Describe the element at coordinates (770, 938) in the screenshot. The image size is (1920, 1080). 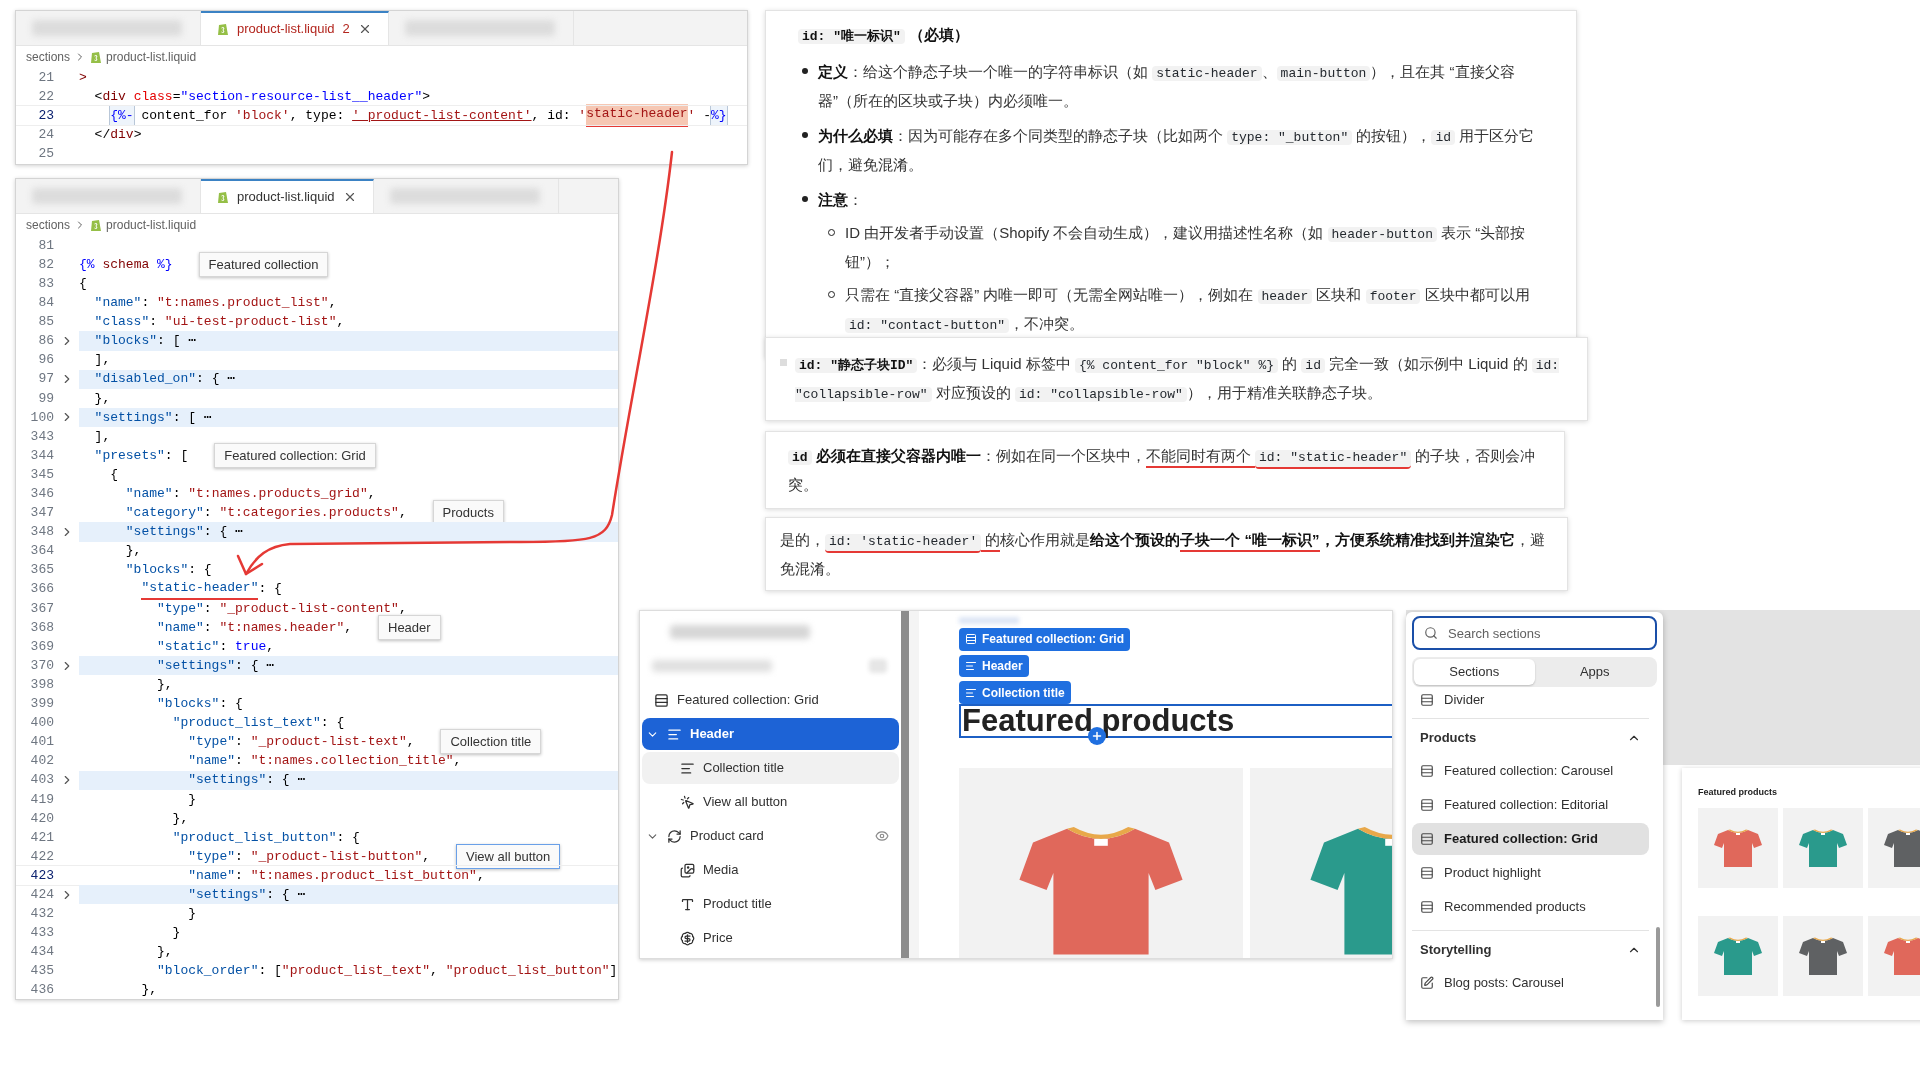
I see `layer-item: Price` at that location.